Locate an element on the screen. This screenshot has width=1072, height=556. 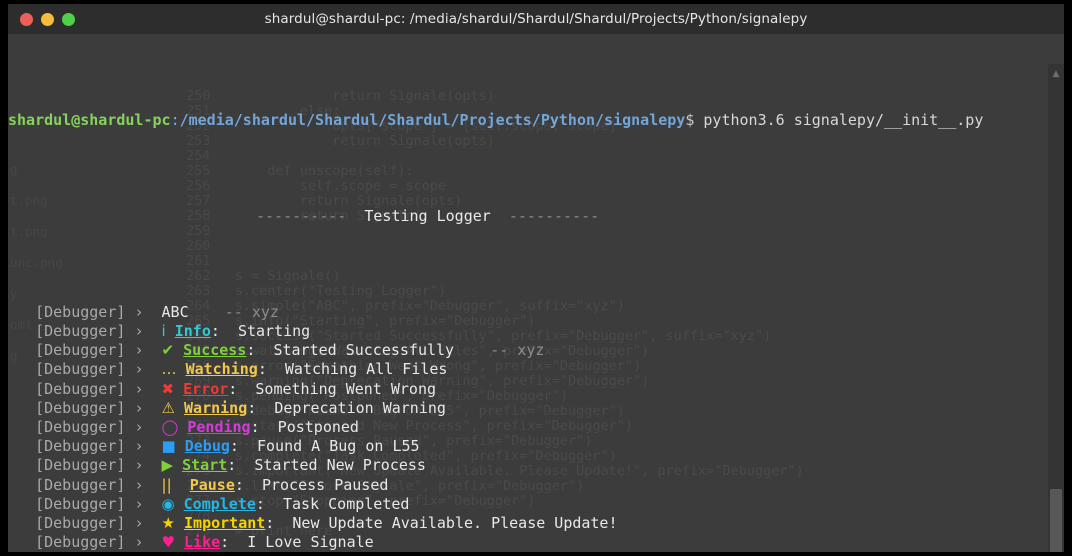
prompt-user-host: shardul@shardul-pc is located at coordinates (89, 119).